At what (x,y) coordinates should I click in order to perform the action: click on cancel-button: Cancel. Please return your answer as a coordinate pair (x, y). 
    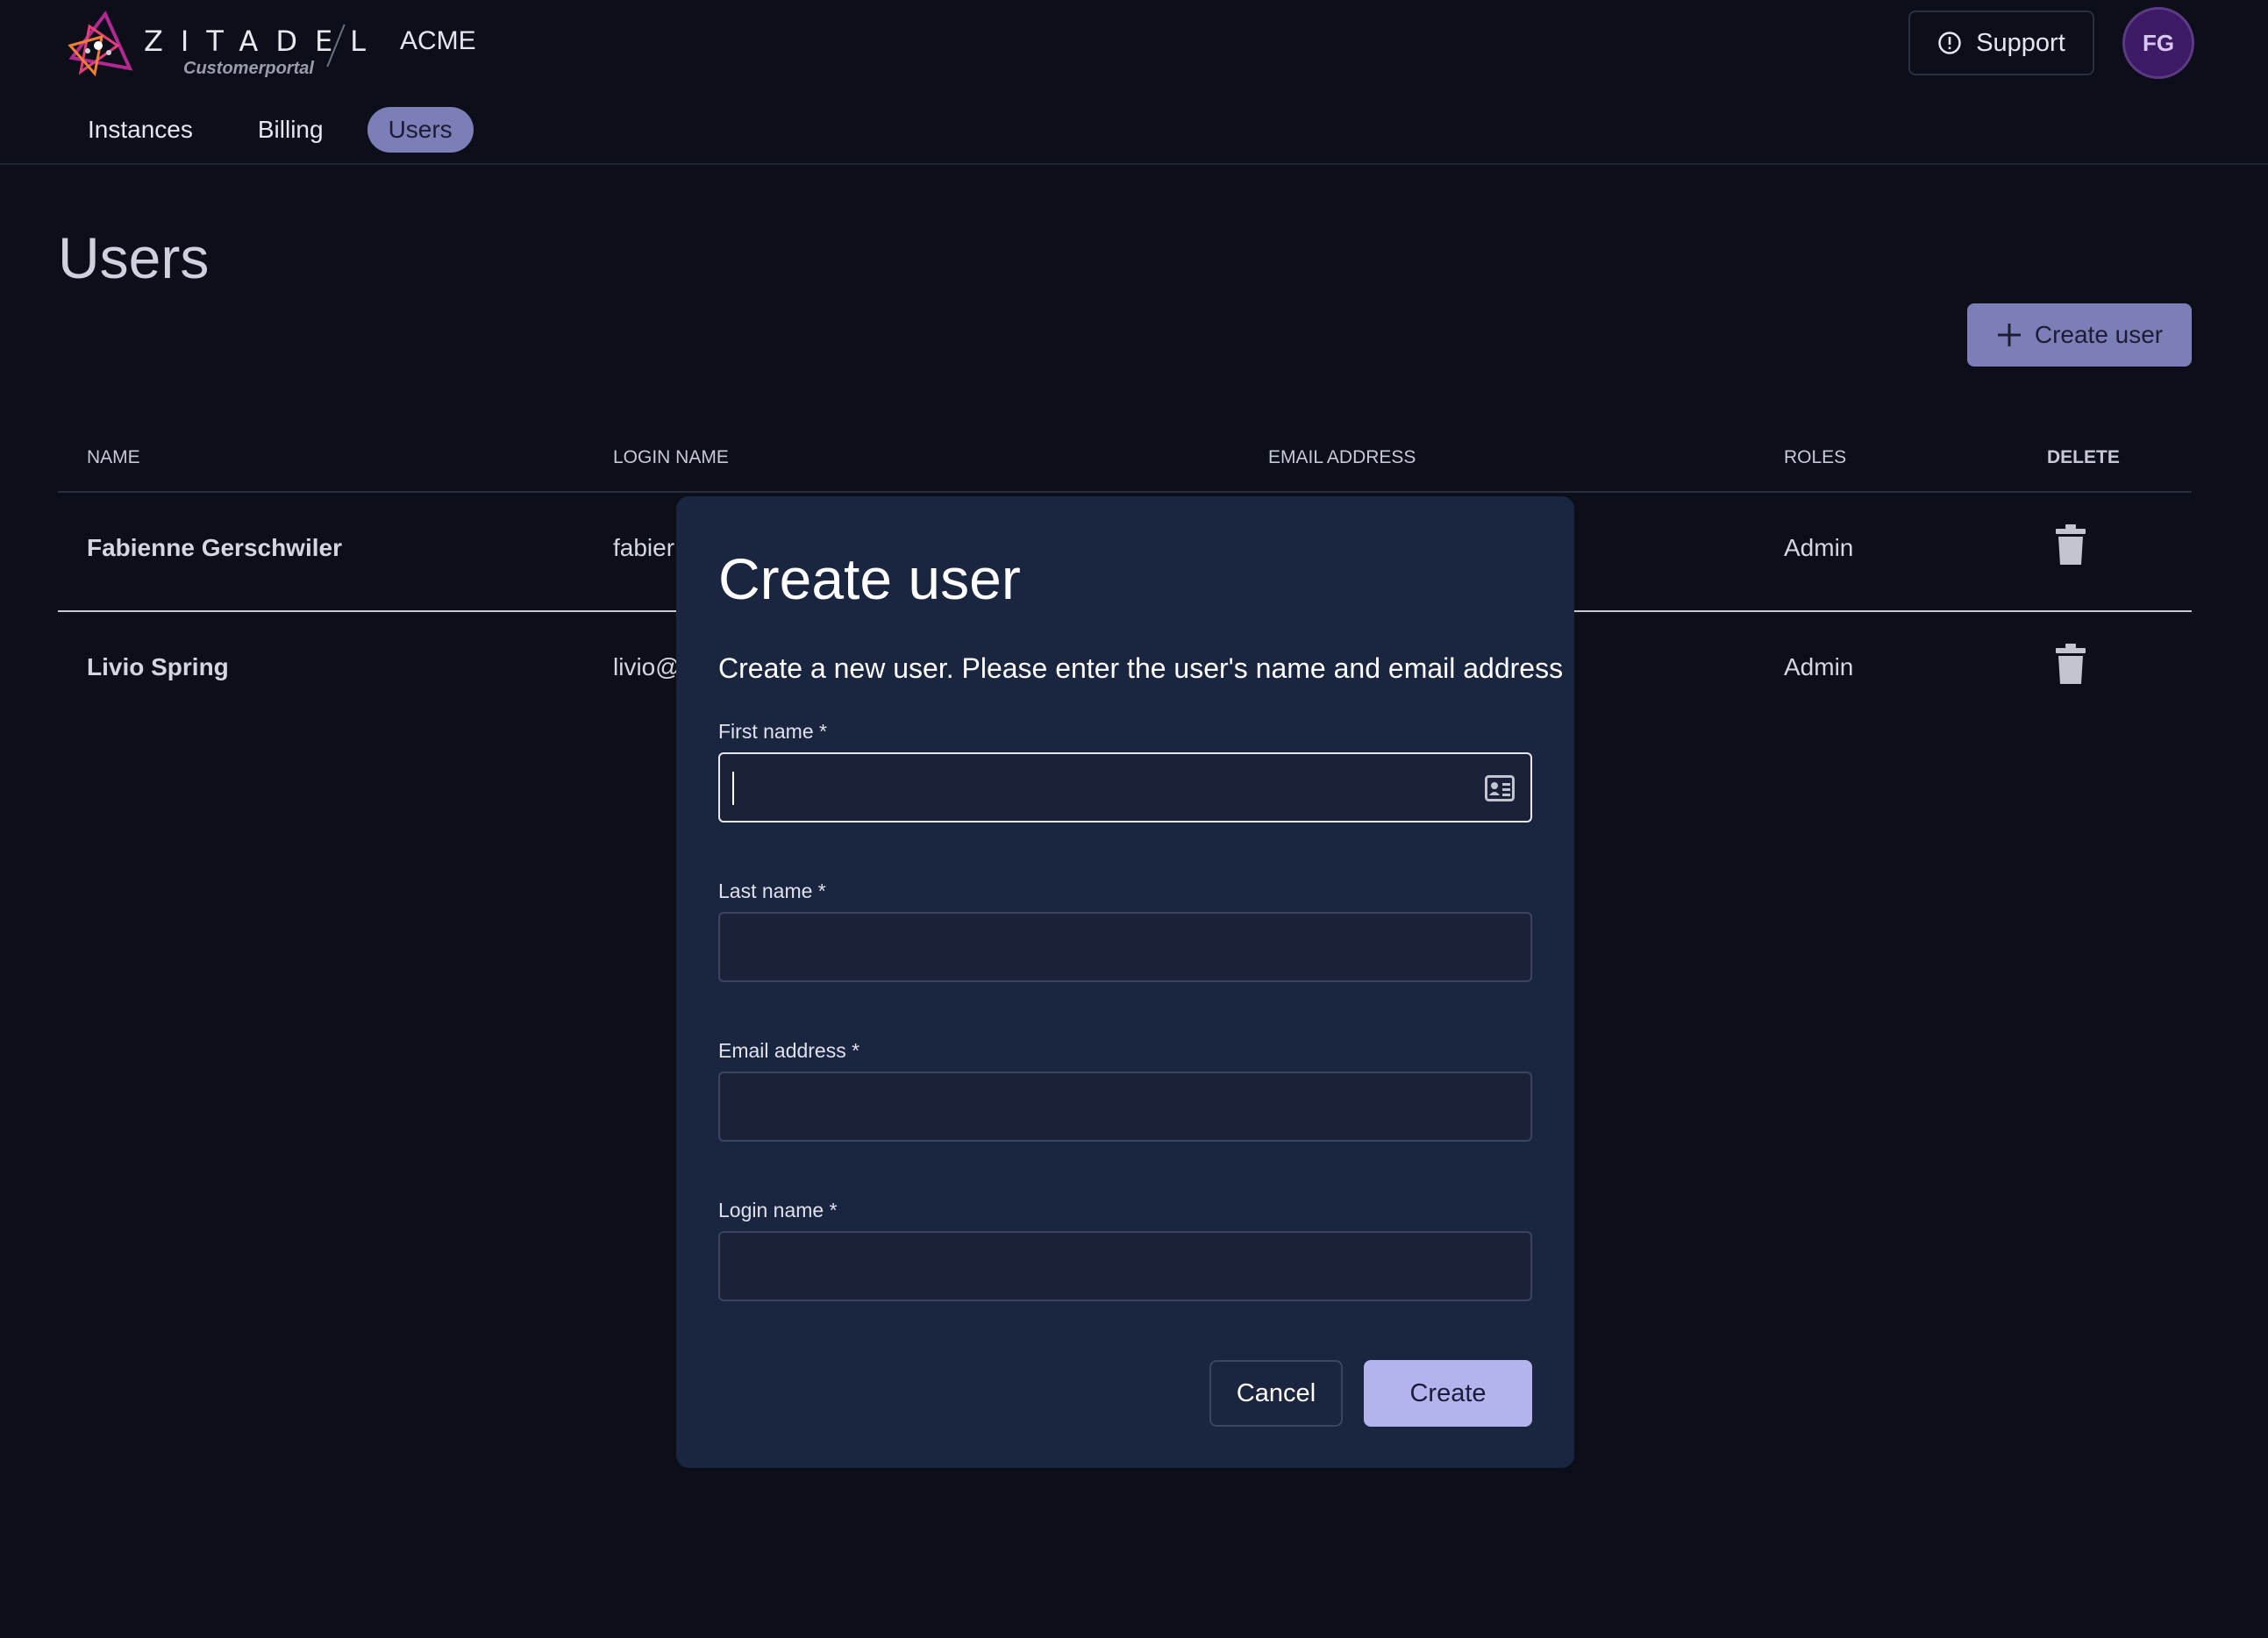
    Looking at the image, I should click on (1276, 1393).